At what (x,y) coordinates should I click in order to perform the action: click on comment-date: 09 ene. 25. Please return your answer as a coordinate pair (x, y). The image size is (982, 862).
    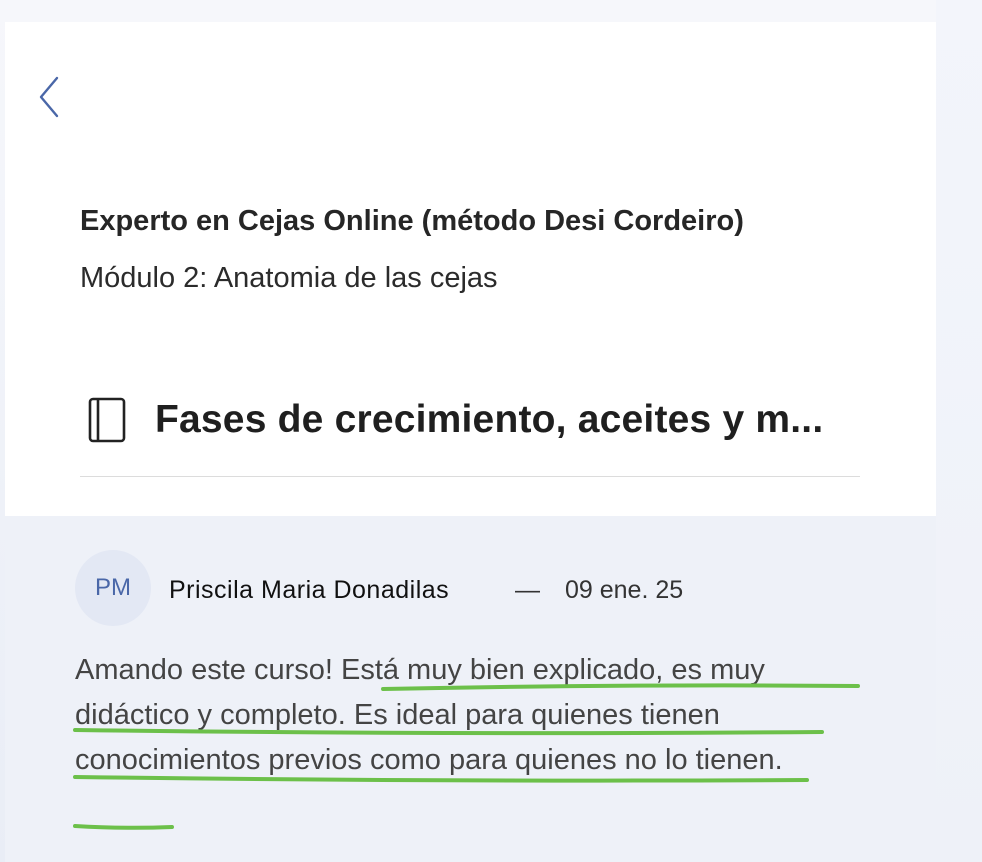
    Looking at the image, I should click on (624, 590).